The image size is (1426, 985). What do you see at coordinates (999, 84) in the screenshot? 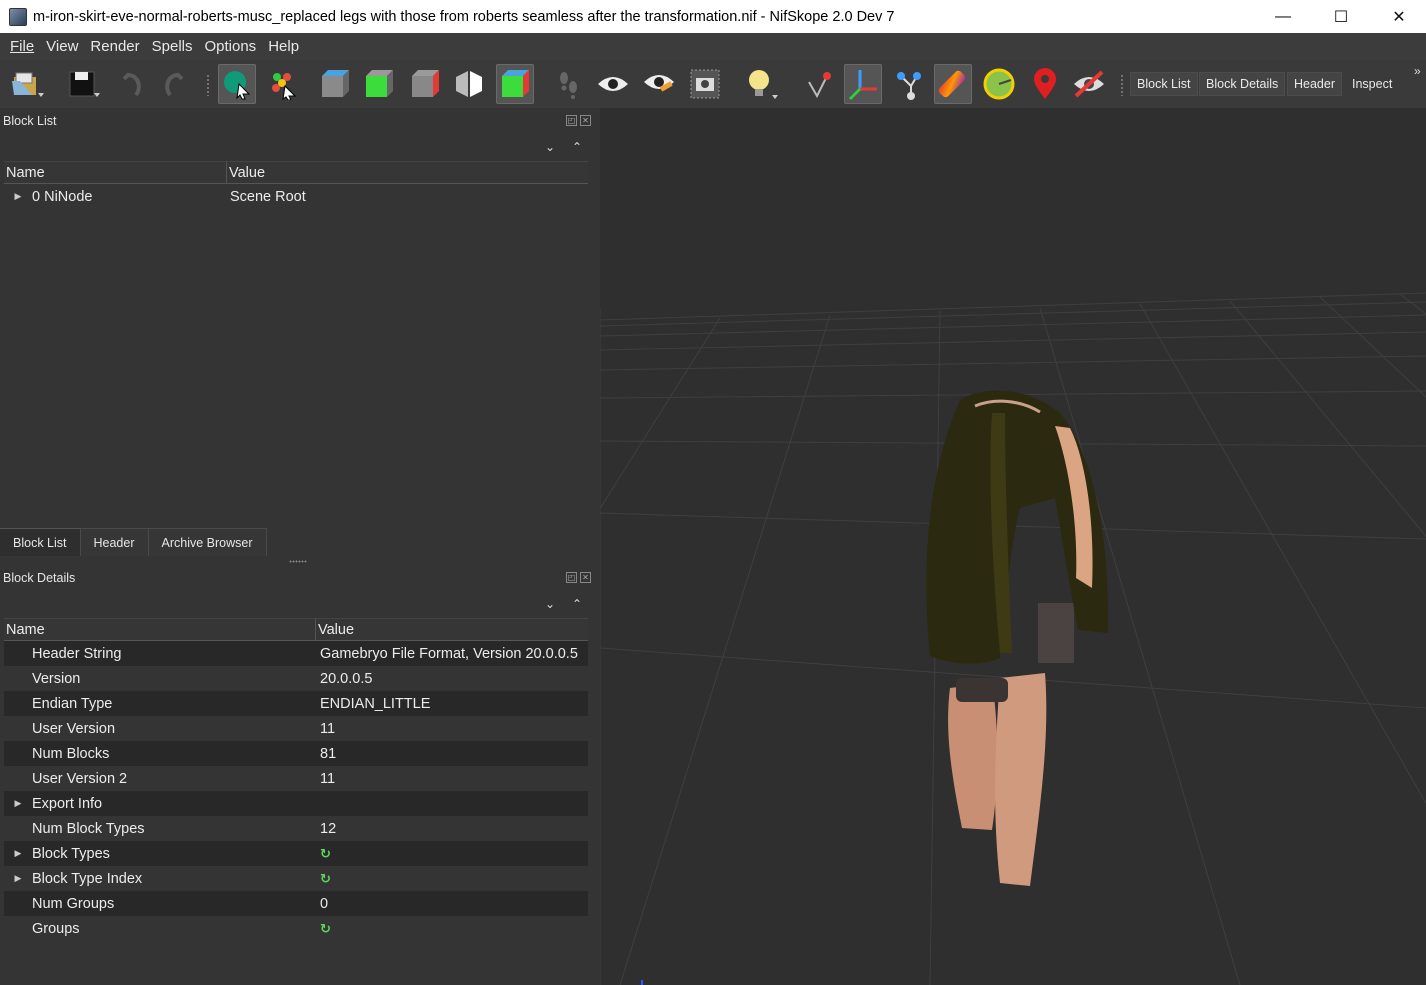
I see `show-havok-icon` at bounding box center [999, 84].